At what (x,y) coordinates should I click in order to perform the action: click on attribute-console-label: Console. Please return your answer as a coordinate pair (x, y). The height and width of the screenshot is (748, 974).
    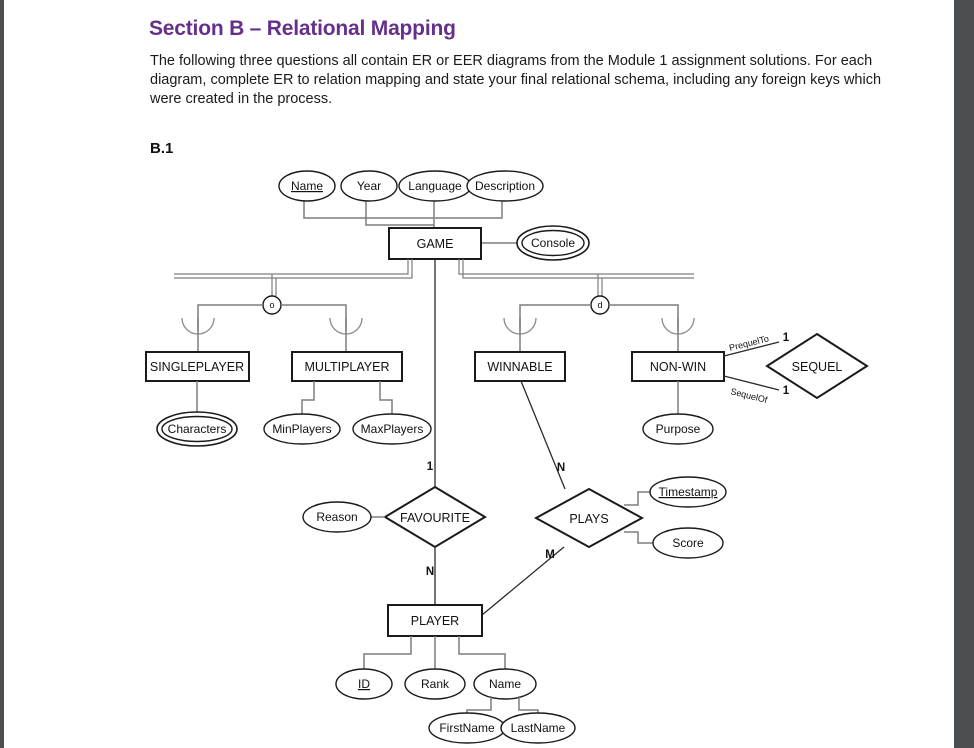
    Looking at the image, I should click on (553, 243).